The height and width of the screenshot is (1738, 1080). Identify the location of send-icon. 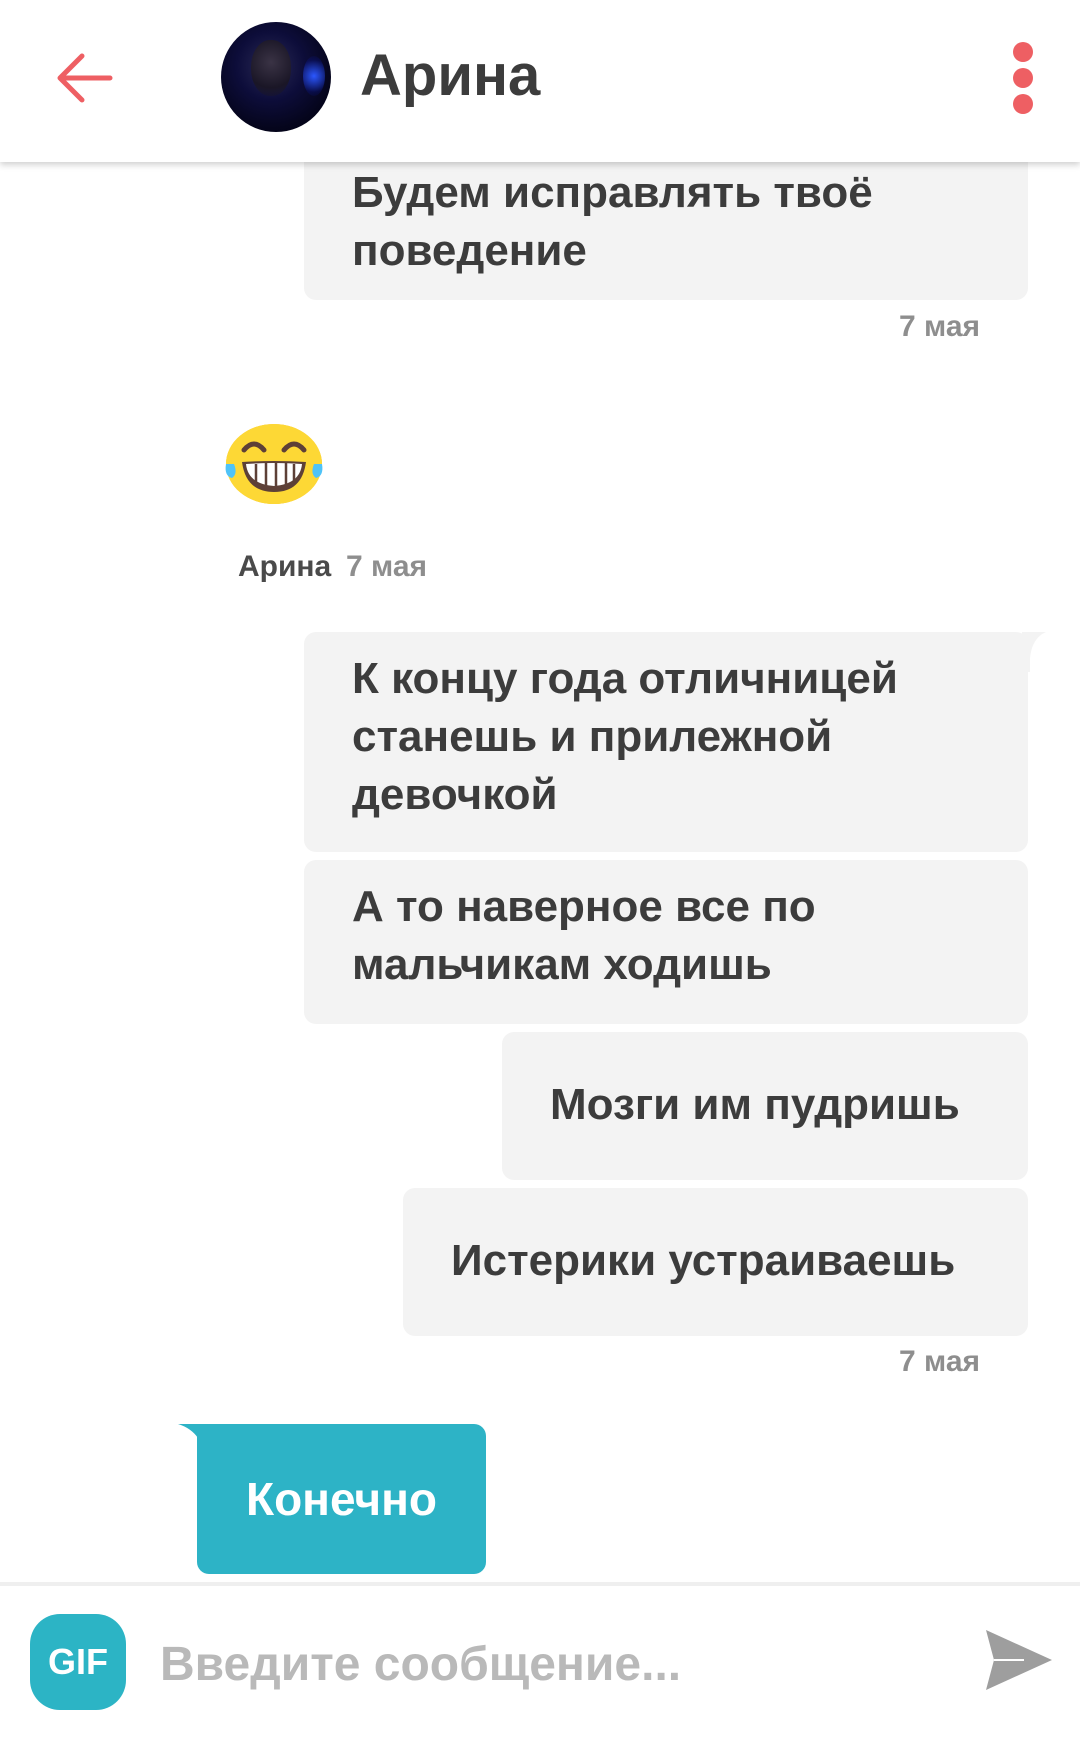
(1019, 1660).